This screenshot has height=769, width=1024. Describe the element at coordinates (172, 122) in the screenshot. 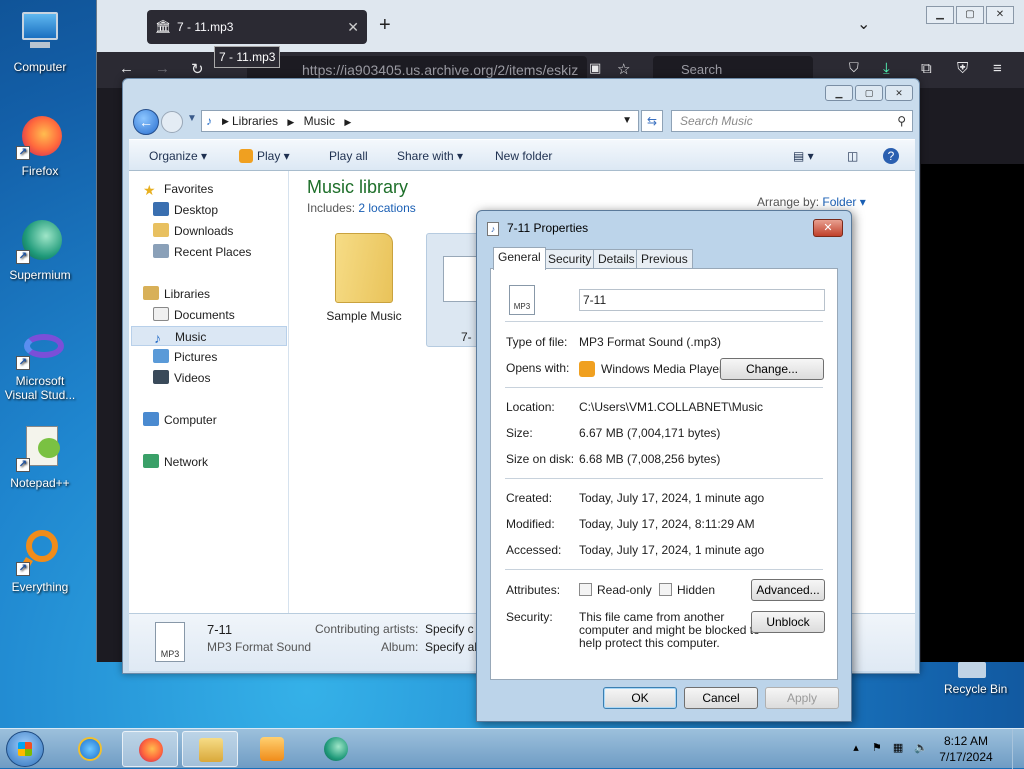

I see `explorer-forward-button` at that location.